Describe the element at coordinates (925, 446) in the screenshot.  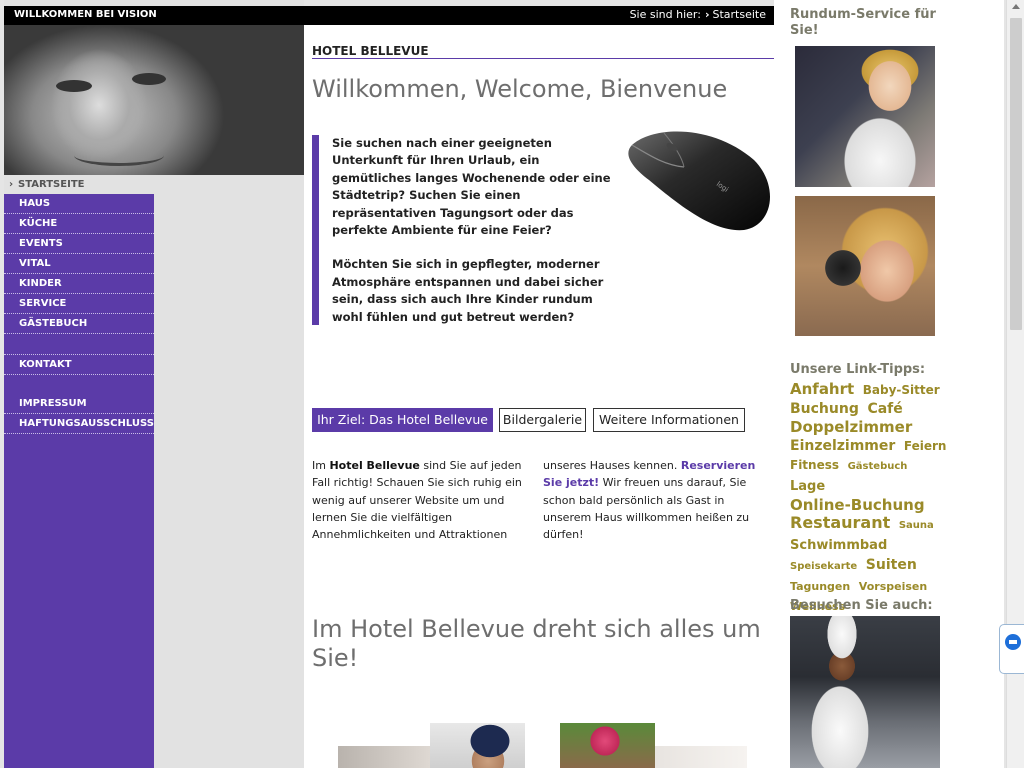
I see `tag-link-feiern: Feiern` at that location.